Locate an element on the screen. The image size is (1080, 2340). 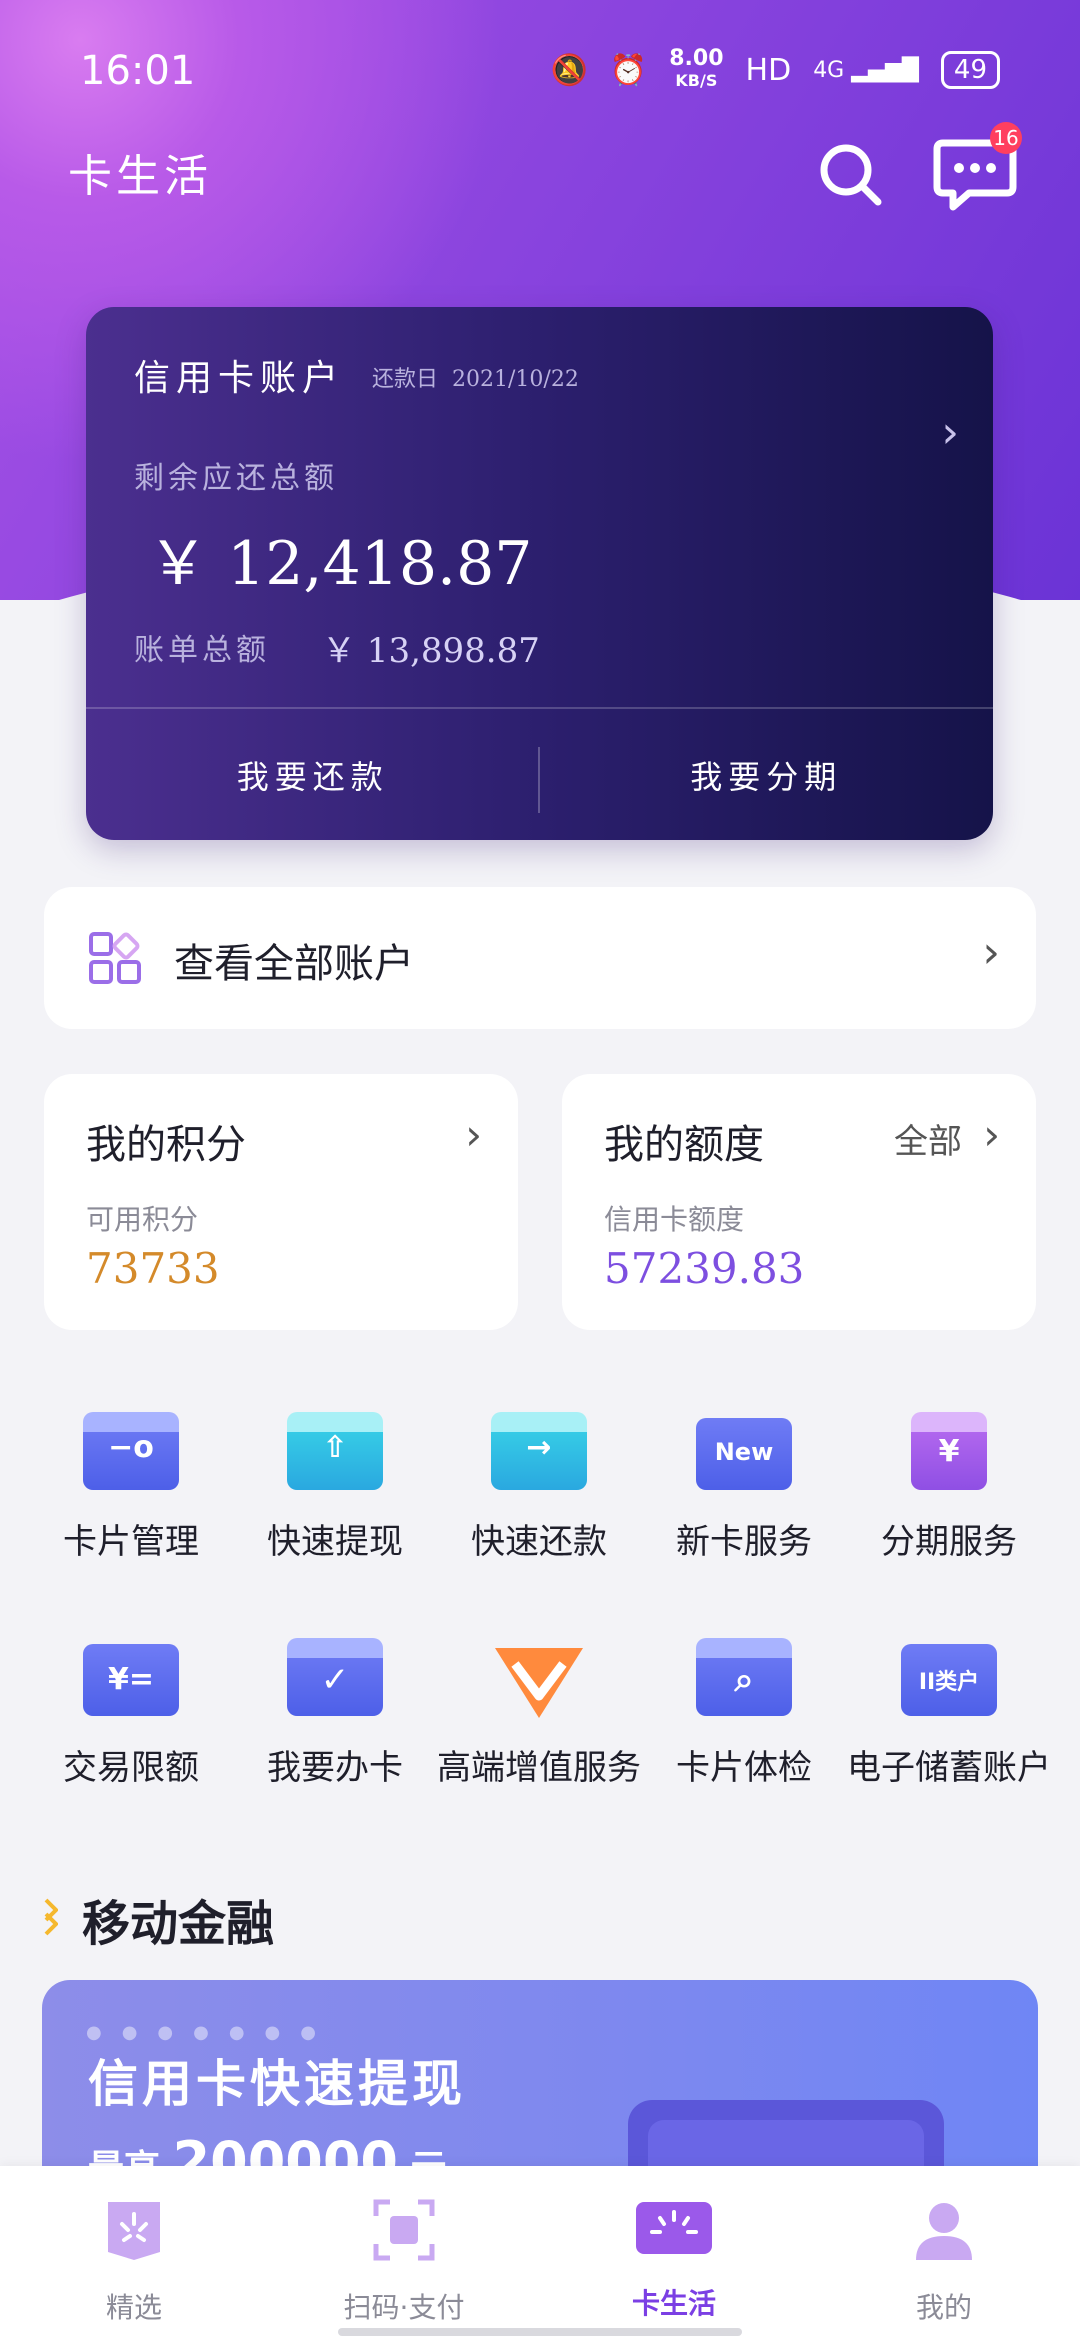
points-value: 73733 is located at coordinates (153, 1268).